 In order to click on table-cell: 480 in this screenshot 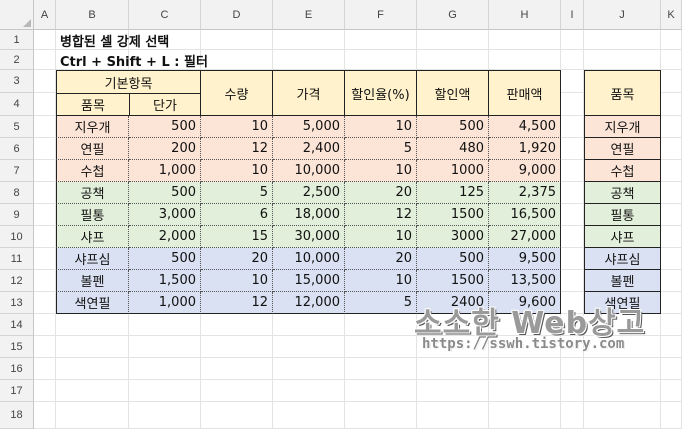, I will do `click(453, 149)`.